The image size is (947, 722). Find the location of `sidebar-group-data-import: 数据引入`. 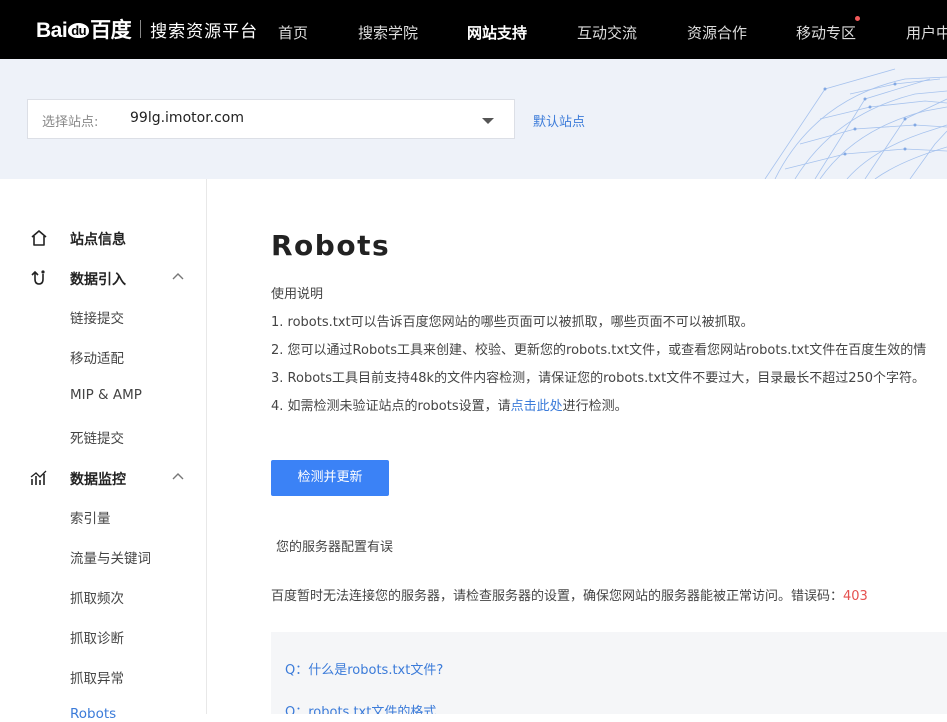

sidebar-group-data-import: 数据引入 is located at coordinates (103, 278).